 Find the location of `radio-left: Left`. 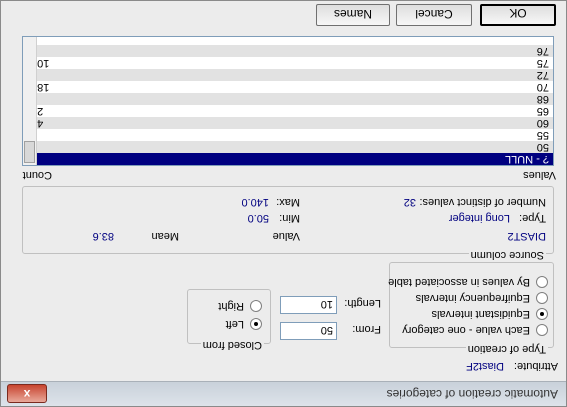

radio-left: Left is located at coordinates (243, 323).